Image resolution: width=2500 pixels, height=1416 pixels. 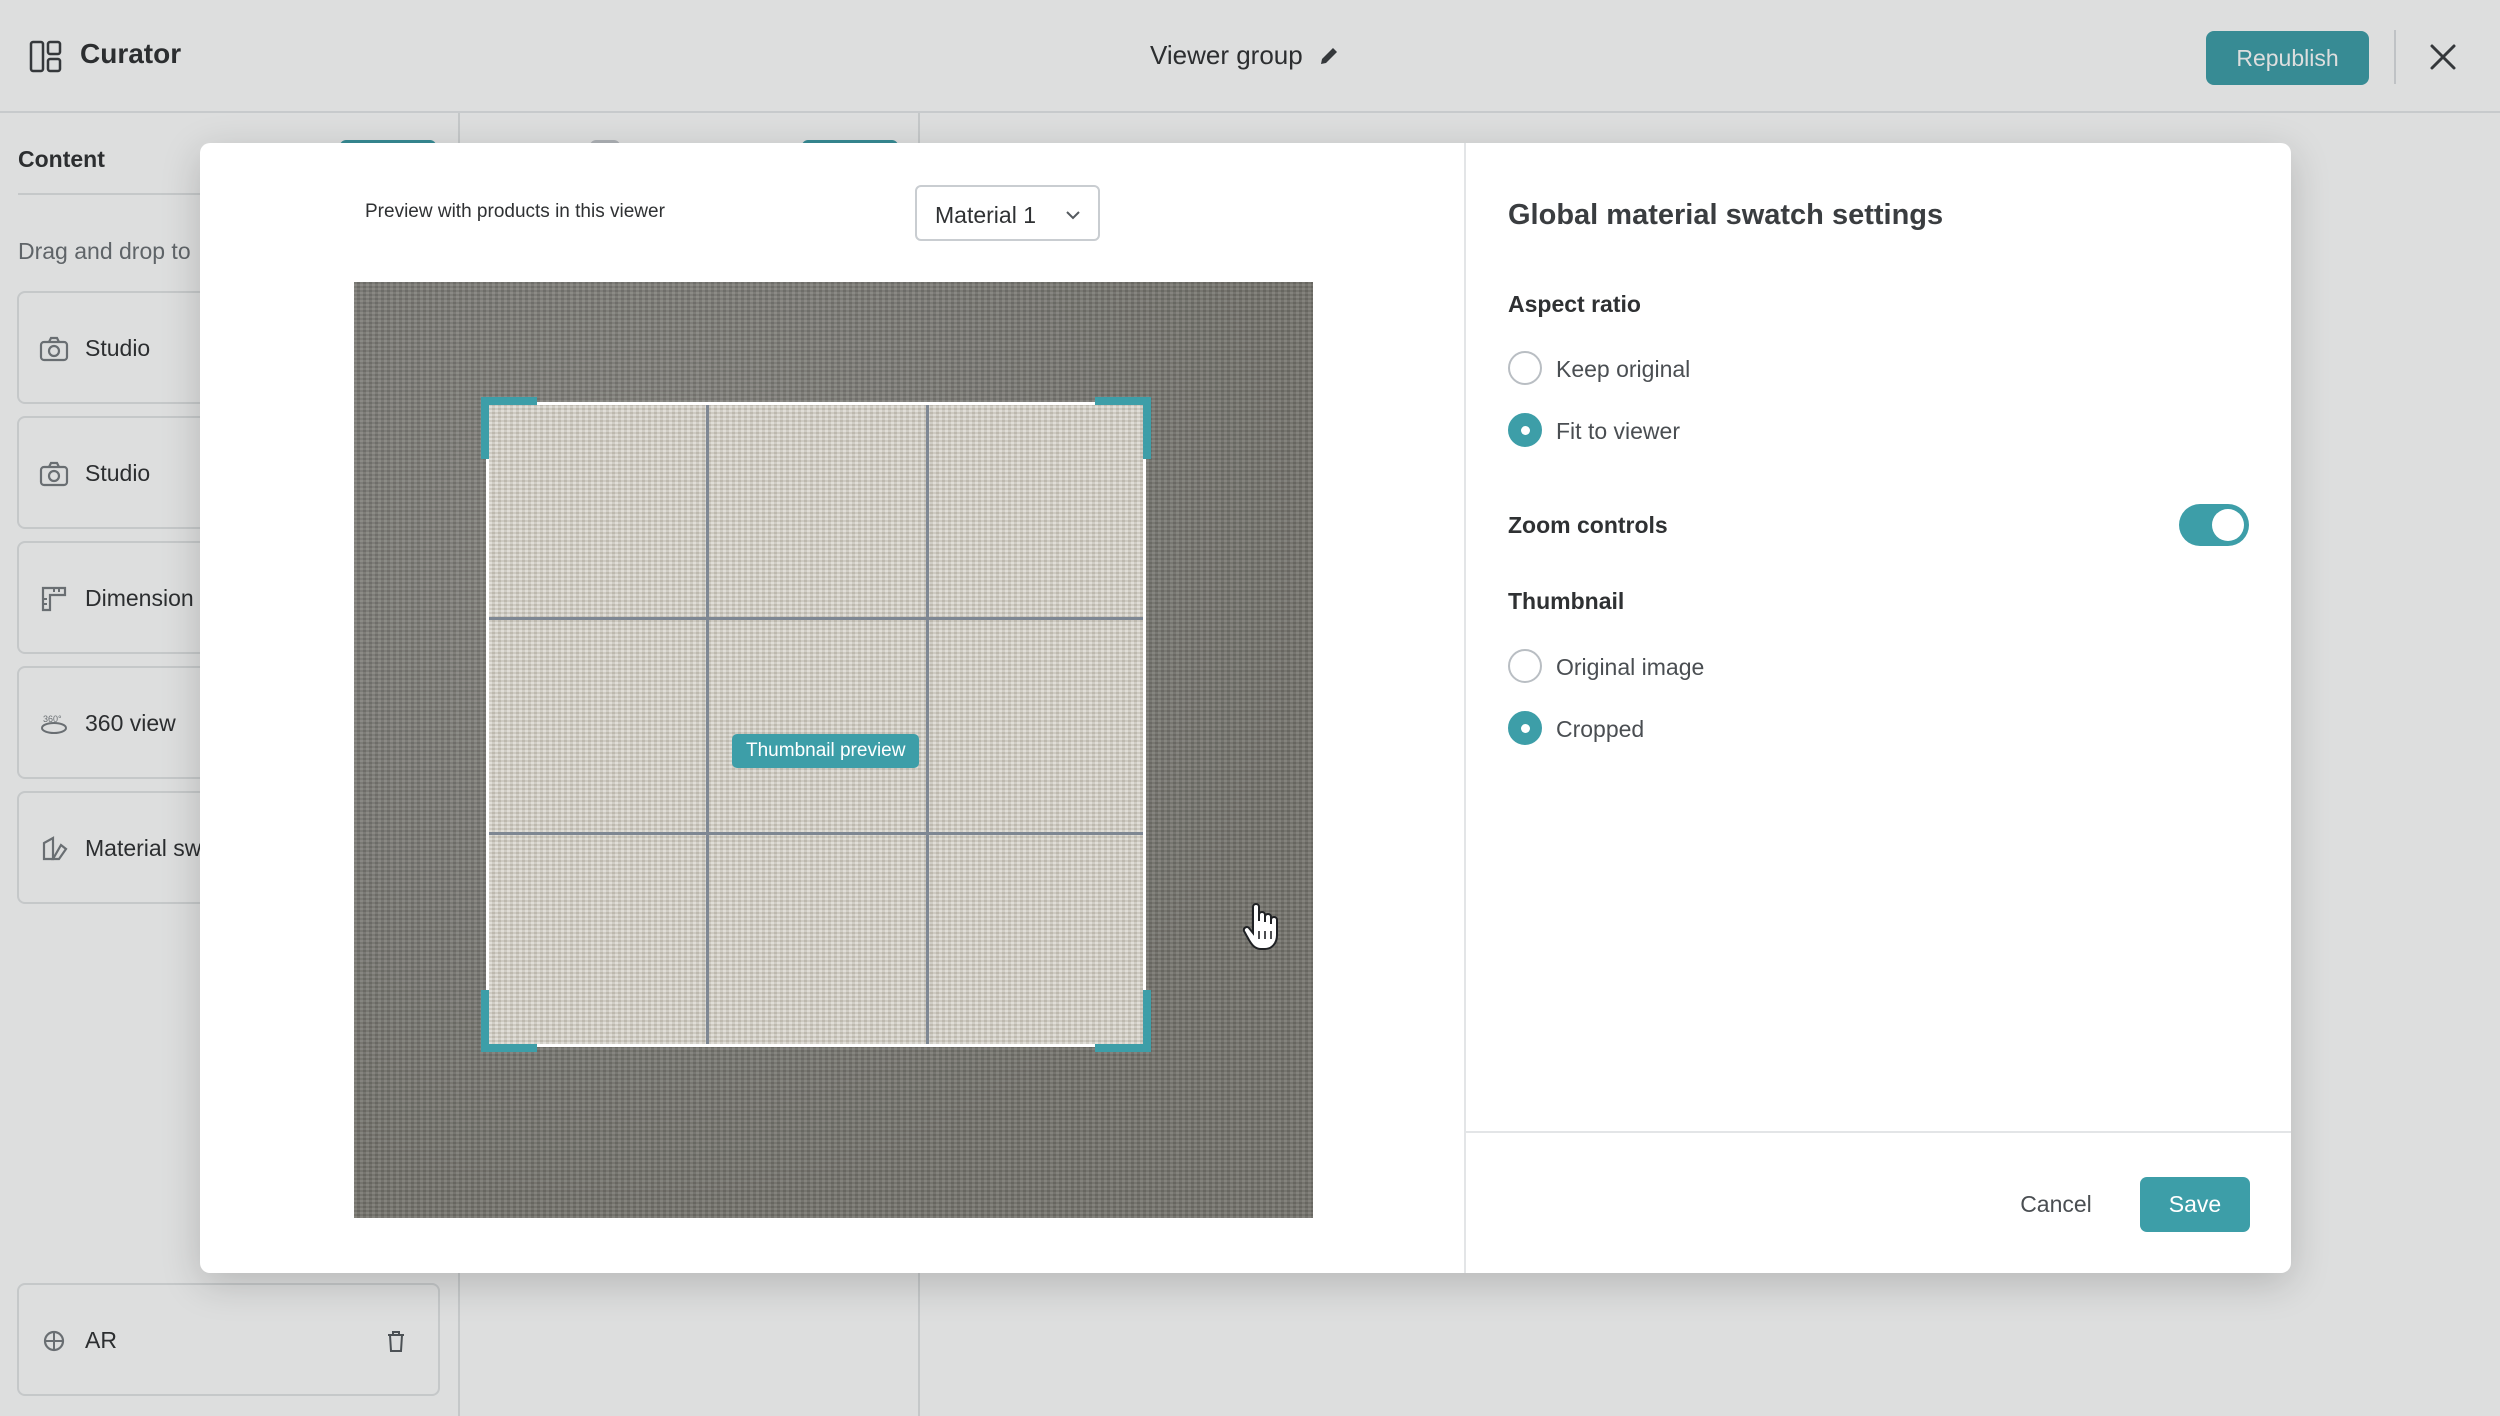 What do you see at coordinates (826, 751) in the screenshot?
I see `thumbnail-preview-tag: Thumbnail preview` at bounding box center [826, 751].